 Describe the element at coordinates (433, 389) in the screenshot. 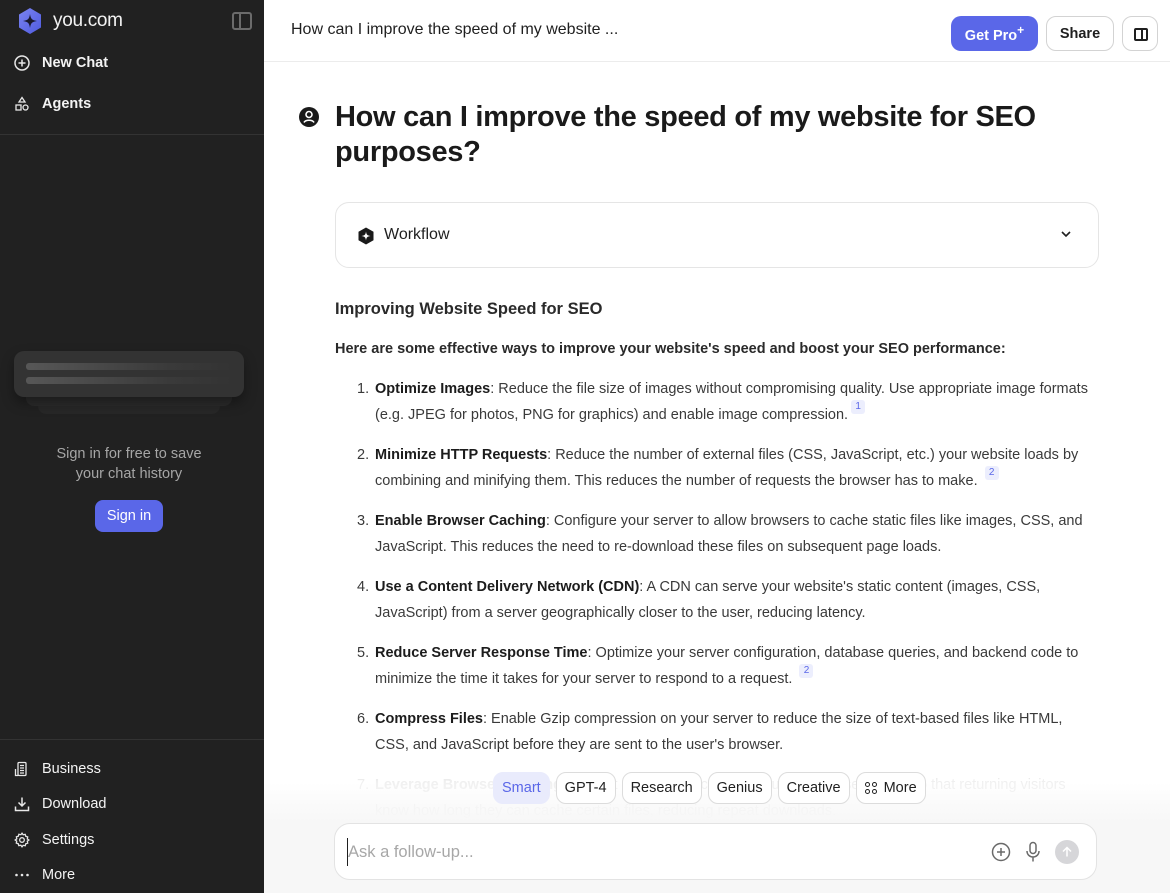

I see `item-title: Optimize Images` at that location.